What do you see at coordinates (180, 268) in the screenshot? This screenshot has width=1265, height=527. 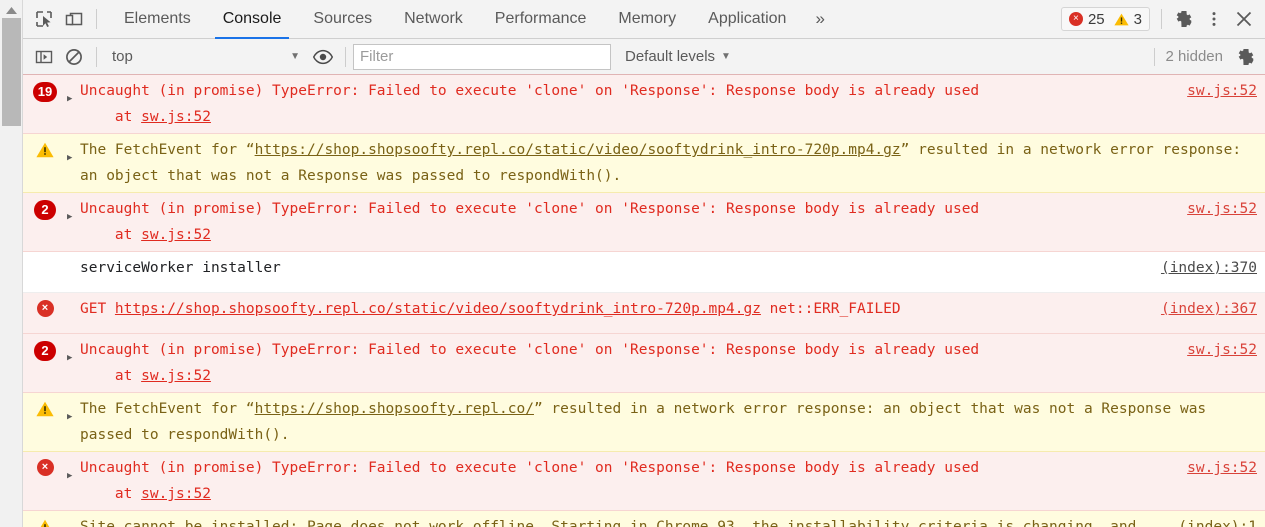 I see `message-text: serviceWorker installer` at bounding box center [180, 268].